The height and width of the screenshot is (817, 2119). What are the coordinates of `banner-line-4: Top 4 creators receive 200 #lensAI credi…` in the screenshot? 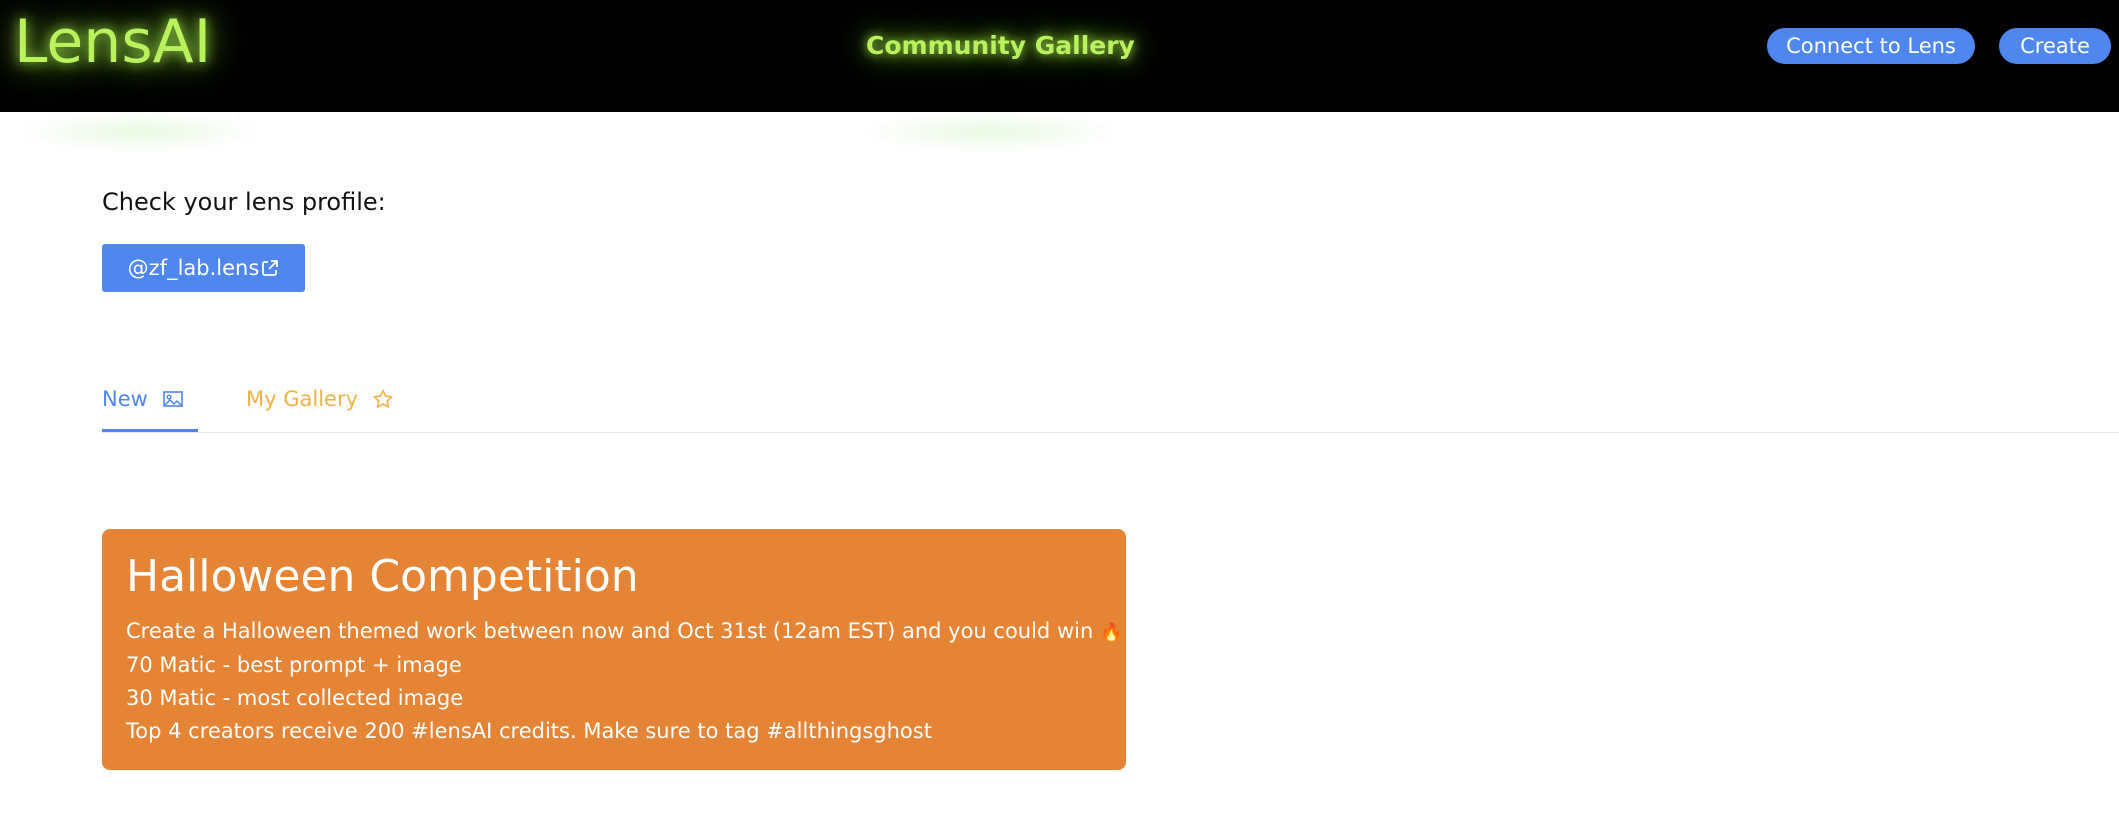 It's located at (529, 731).